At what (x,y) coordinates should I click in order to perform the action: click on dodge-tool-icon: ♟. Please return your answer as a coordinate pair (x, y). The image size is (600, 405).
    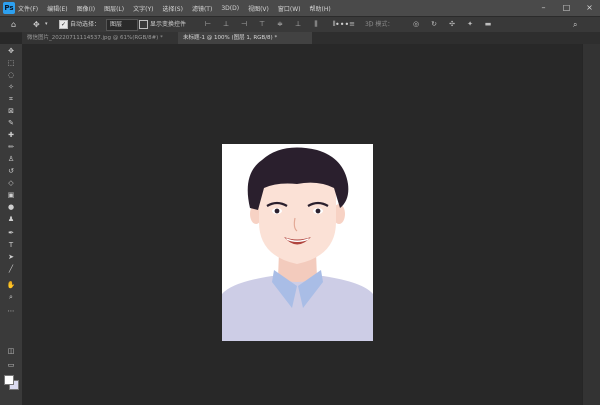
    Looking at the image, I should click on (11, 219).